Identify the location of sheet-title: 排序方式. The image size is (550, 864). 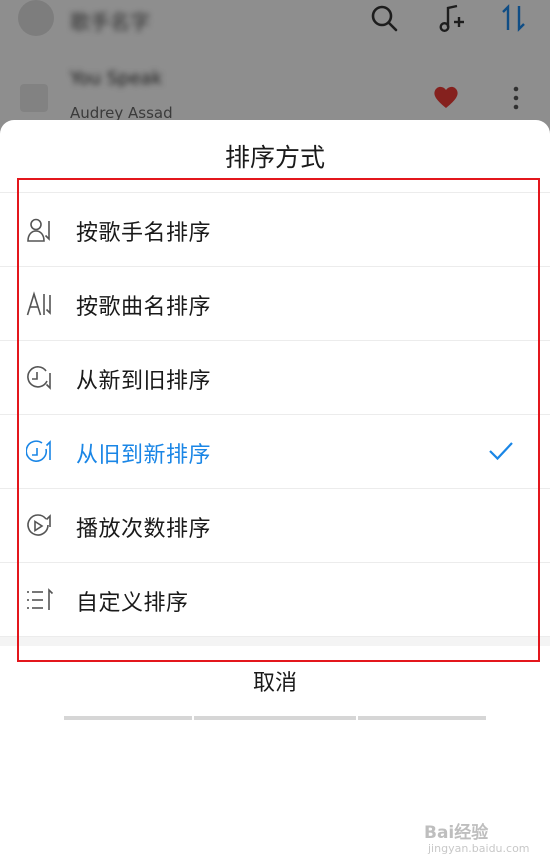
(274, 157).